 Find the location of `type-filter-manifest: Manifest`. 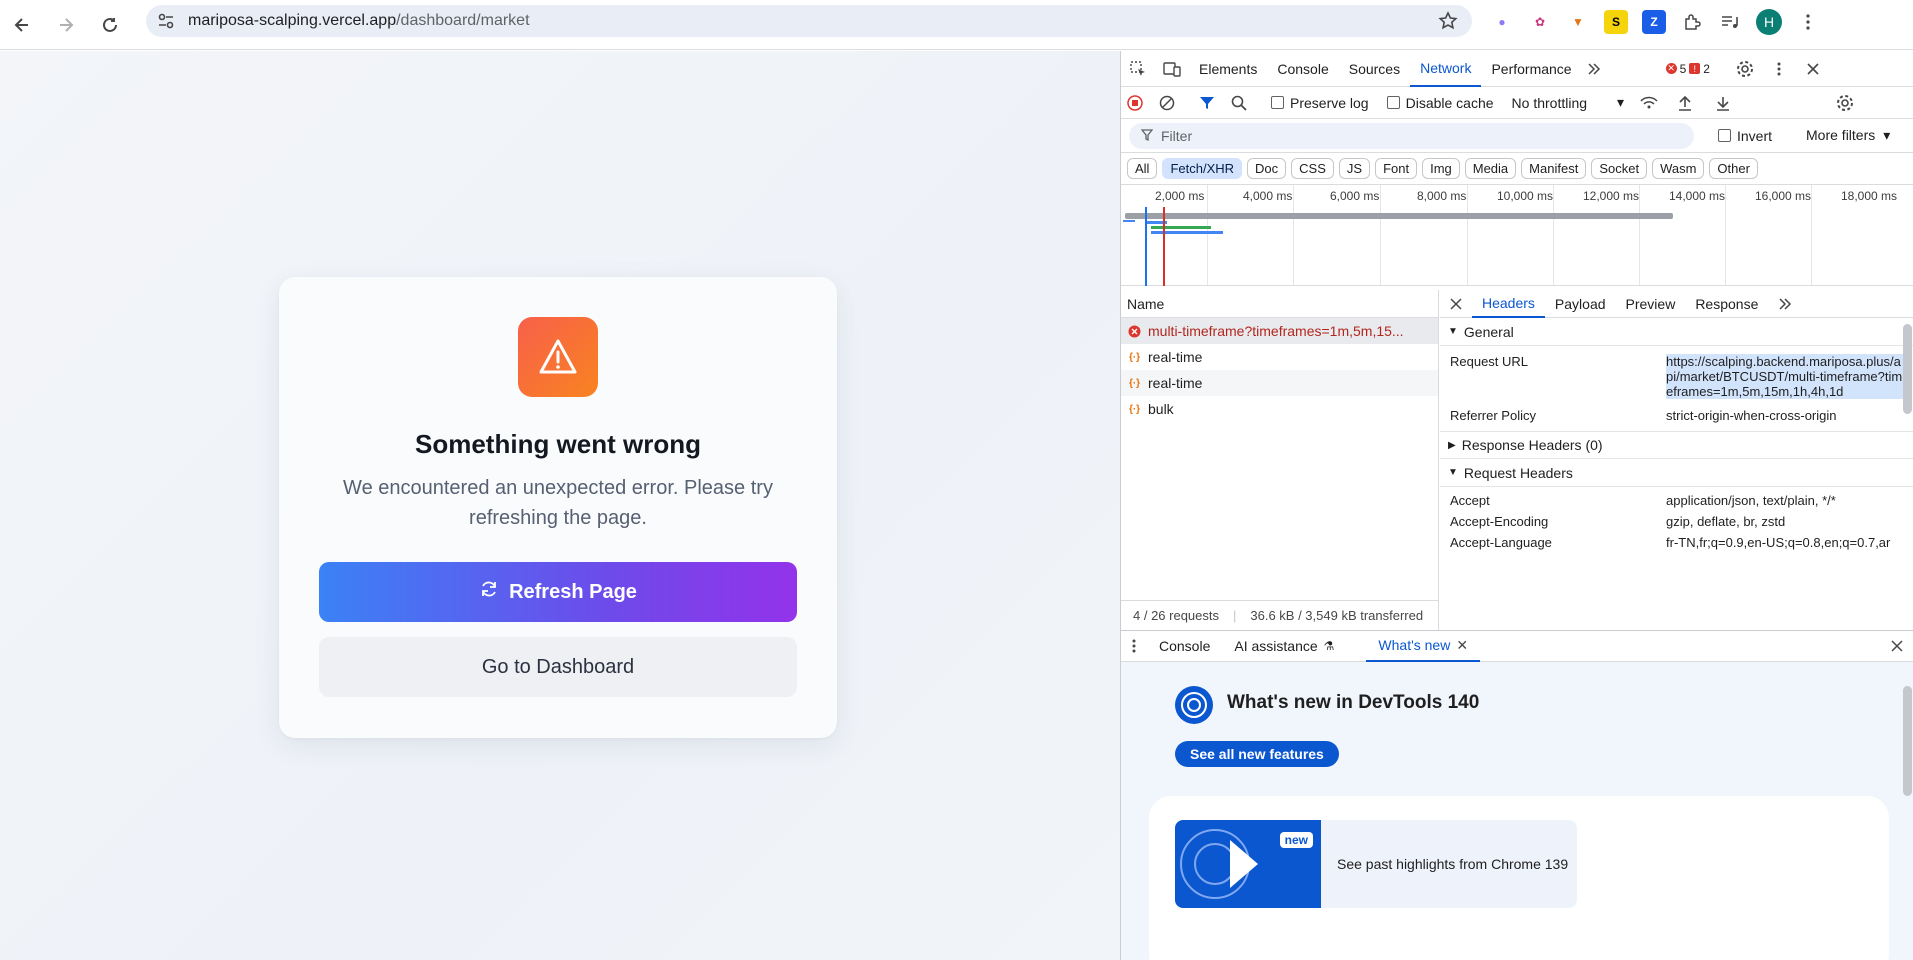

type-filter-manifest: Manifest is located at coordinates (1554, 168).